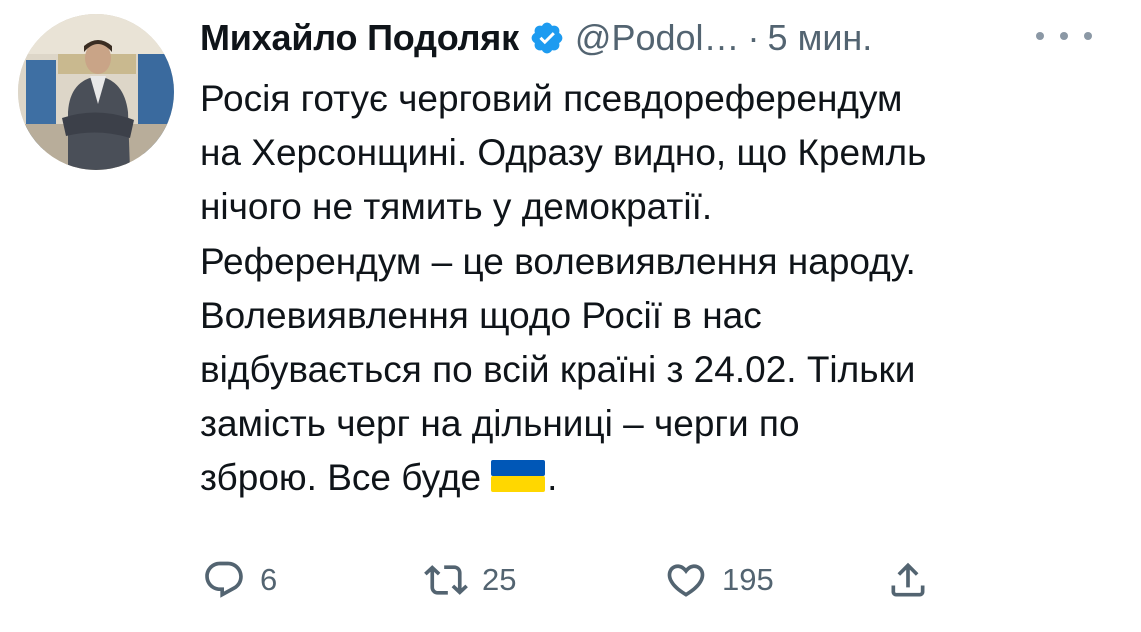 This screenshot has height=632, width=1141. What do you see at coordinates (470, 580) in the screenshot?
I see `retweet-button: 25` at bounding box center [470, 580].